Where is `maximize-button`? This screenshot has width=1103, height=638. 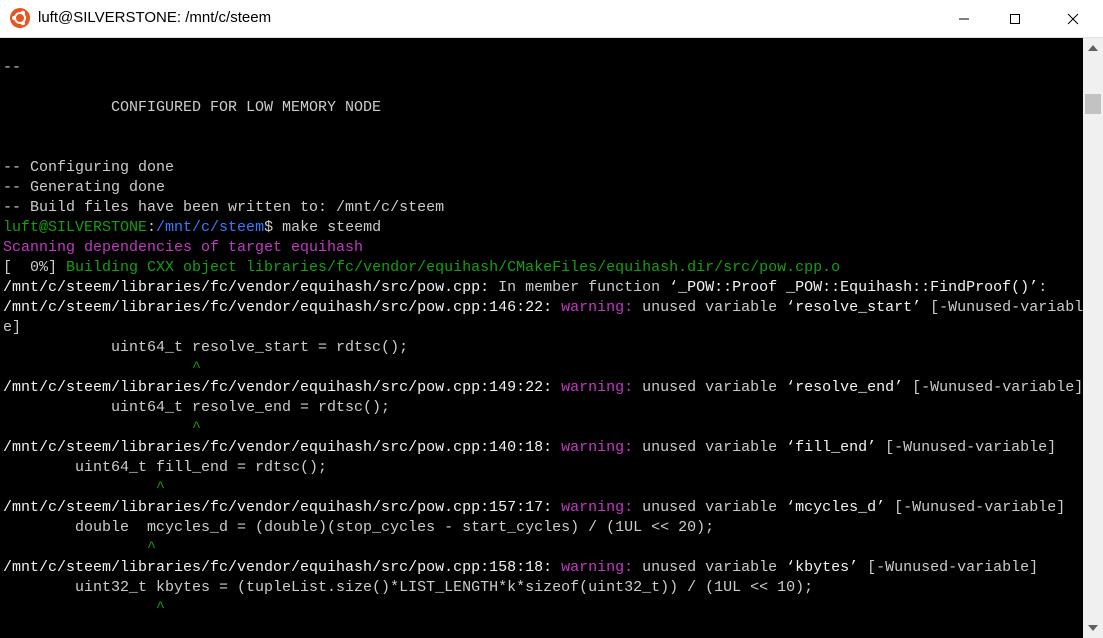
maximize-button is located at coordinates (1015, 19).